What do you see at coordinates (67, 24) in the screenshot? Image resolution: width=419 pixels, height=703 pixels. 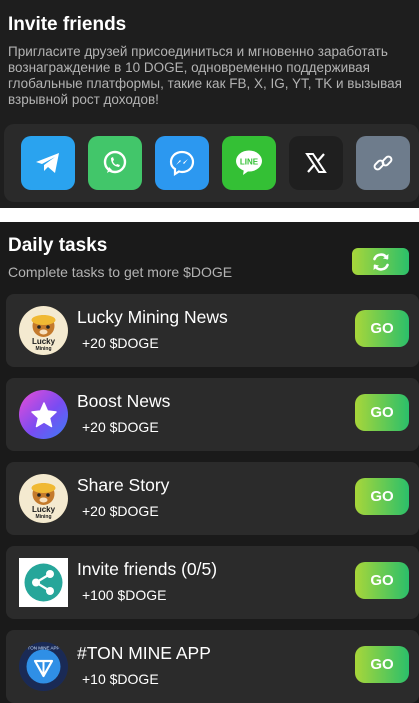 I see `invite-title: Invite friends` at bounding box center [67, 24].